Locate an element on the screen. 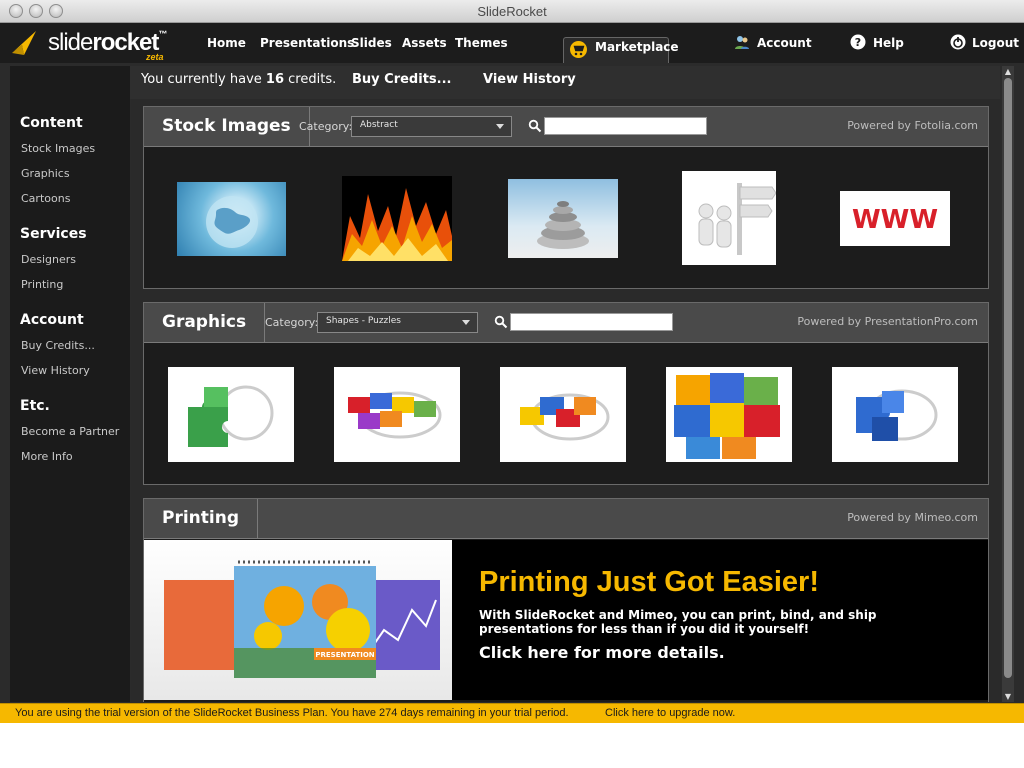  www-image: WWW is located at coordinates (895, 220).